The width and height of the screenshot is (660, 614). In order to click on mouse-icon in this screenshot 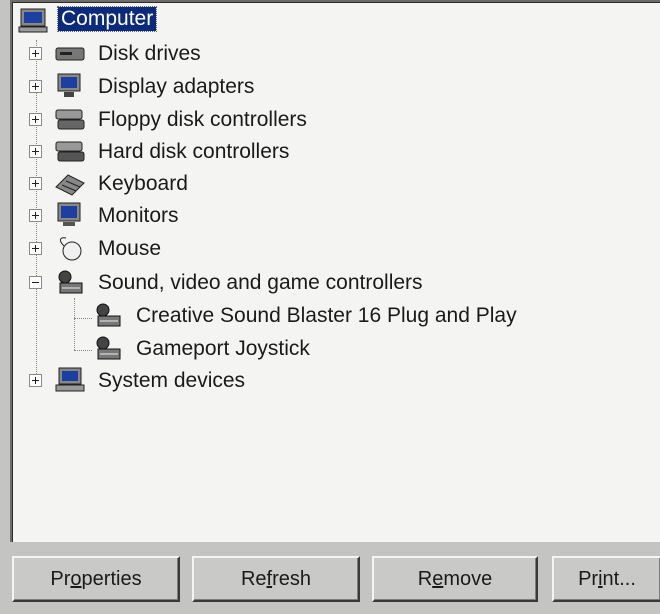, I will do `click(70, 249)`.